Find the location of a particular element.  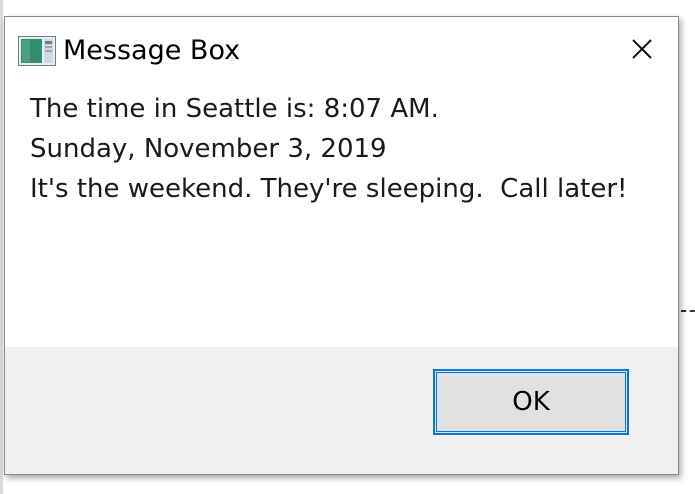

application-window-icon is located at coordinates (37, 51).